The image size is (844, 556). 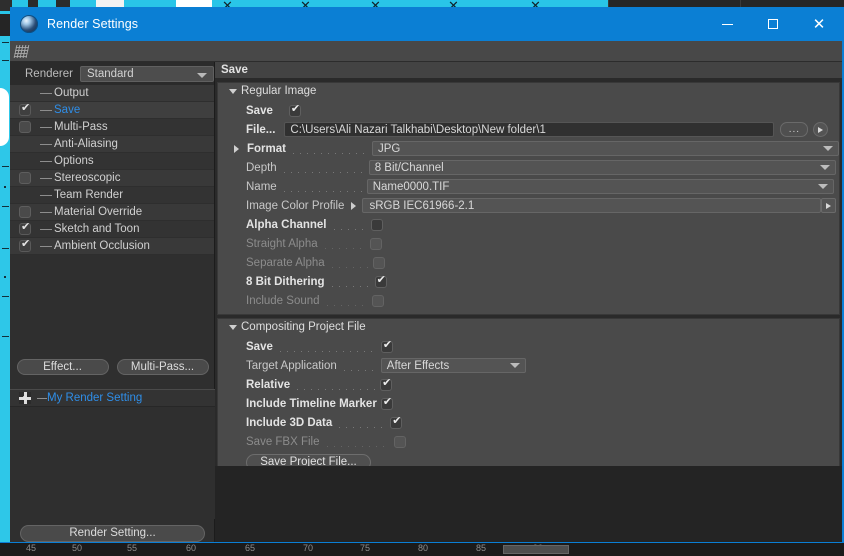 What do you see at coordinates (112, 93) in the screenshot?
I see `tree-item-output: Output` at bounding box center [112, 93].